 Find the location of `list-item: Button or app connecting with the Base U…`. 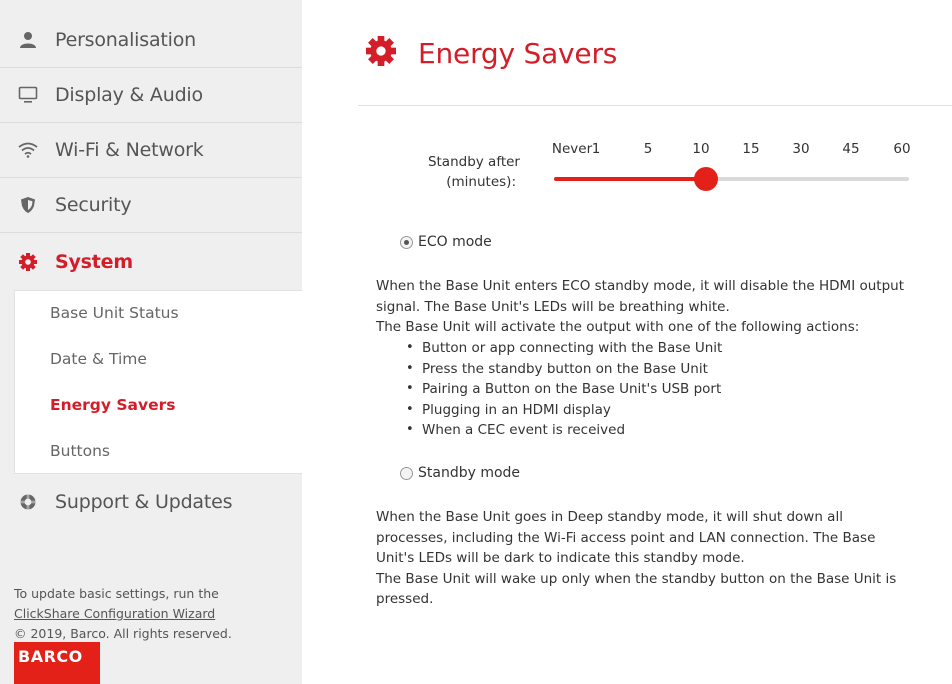

list-item: Button or app connecting with the Base U… is located at coordinates (563, 348).